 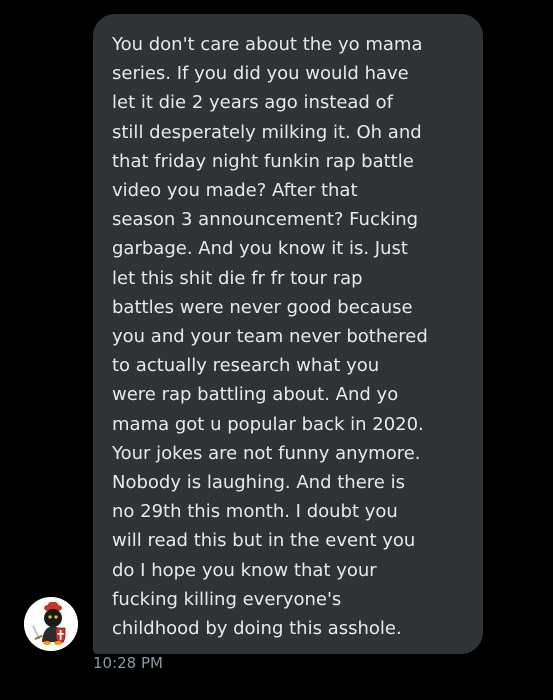 I want to click on sender-avatar, so click(x=51, y=624).